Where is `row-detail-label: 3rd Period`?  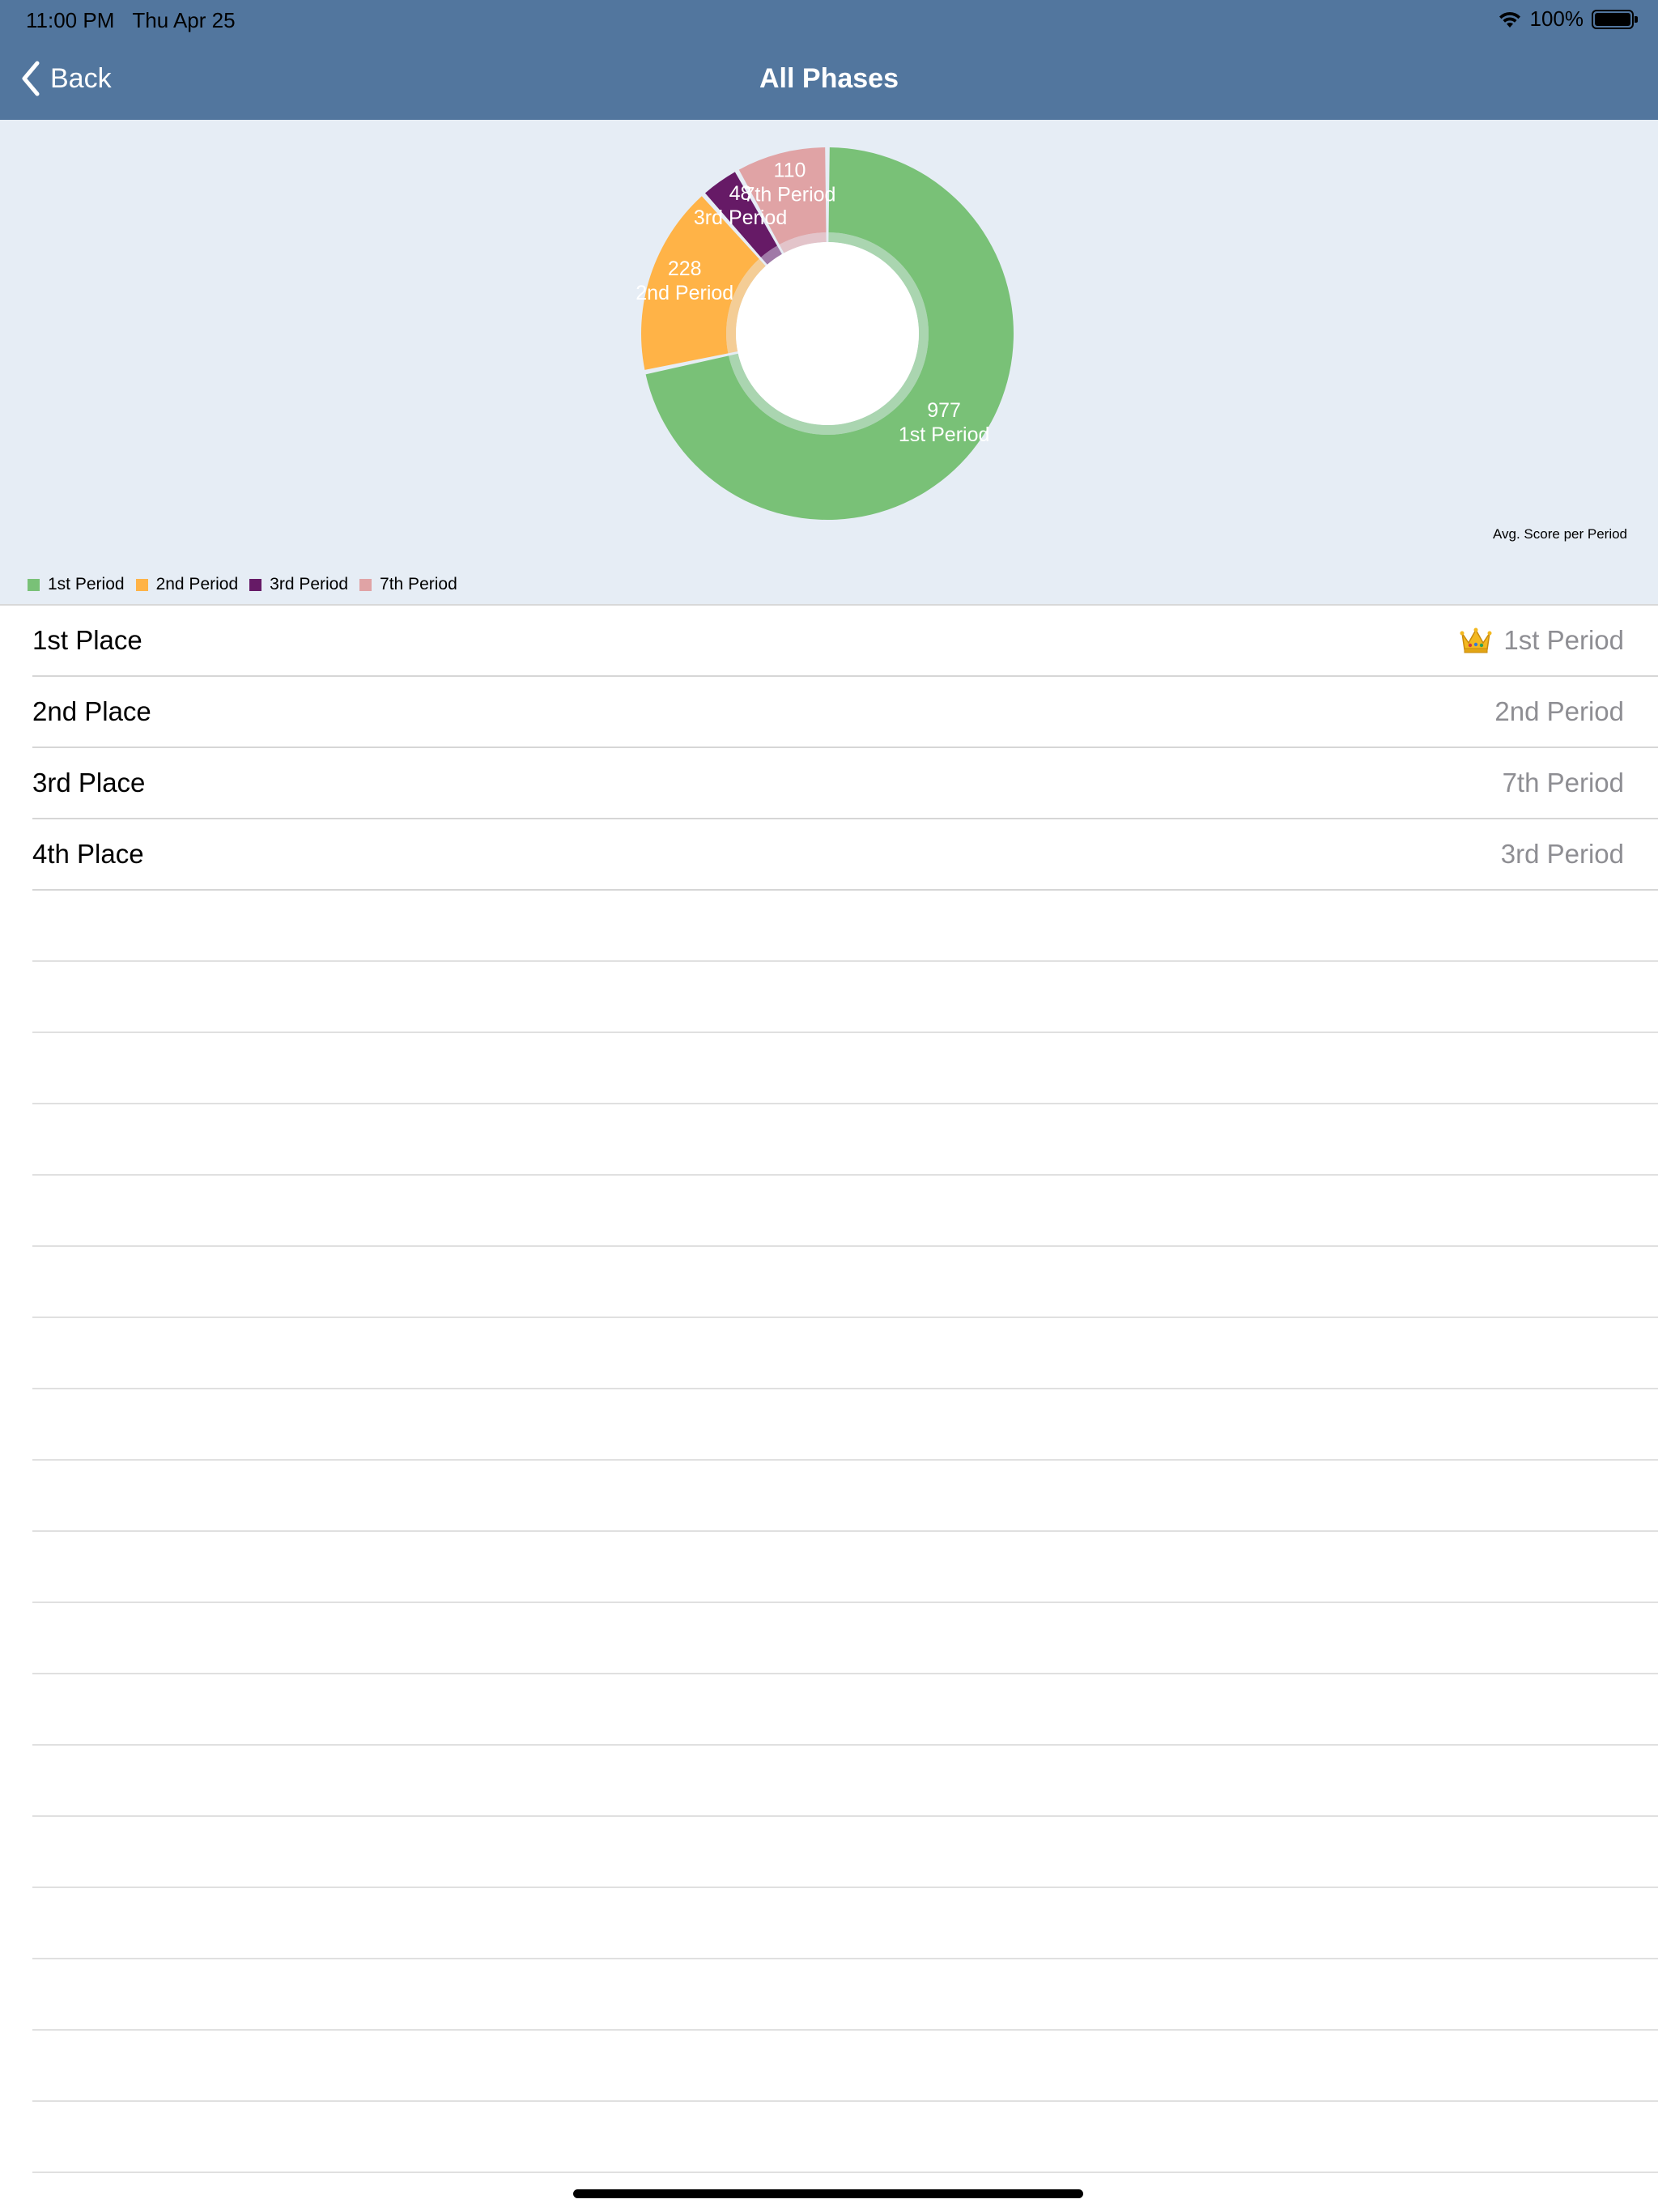
row-detail-label: 3rd Period is located at coordinates (1562, 854).